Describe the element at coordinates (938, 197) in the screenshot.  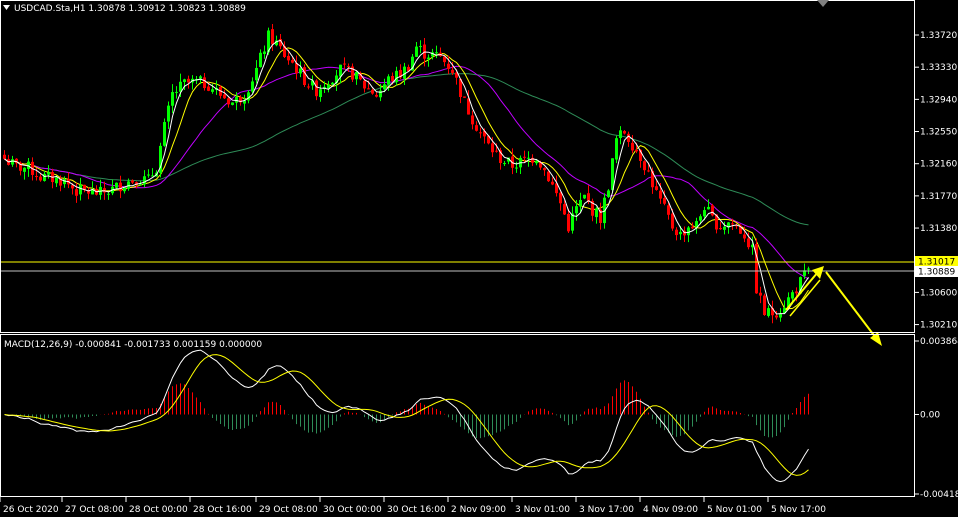
I see `price-tick-label: 1.31770` at that location.